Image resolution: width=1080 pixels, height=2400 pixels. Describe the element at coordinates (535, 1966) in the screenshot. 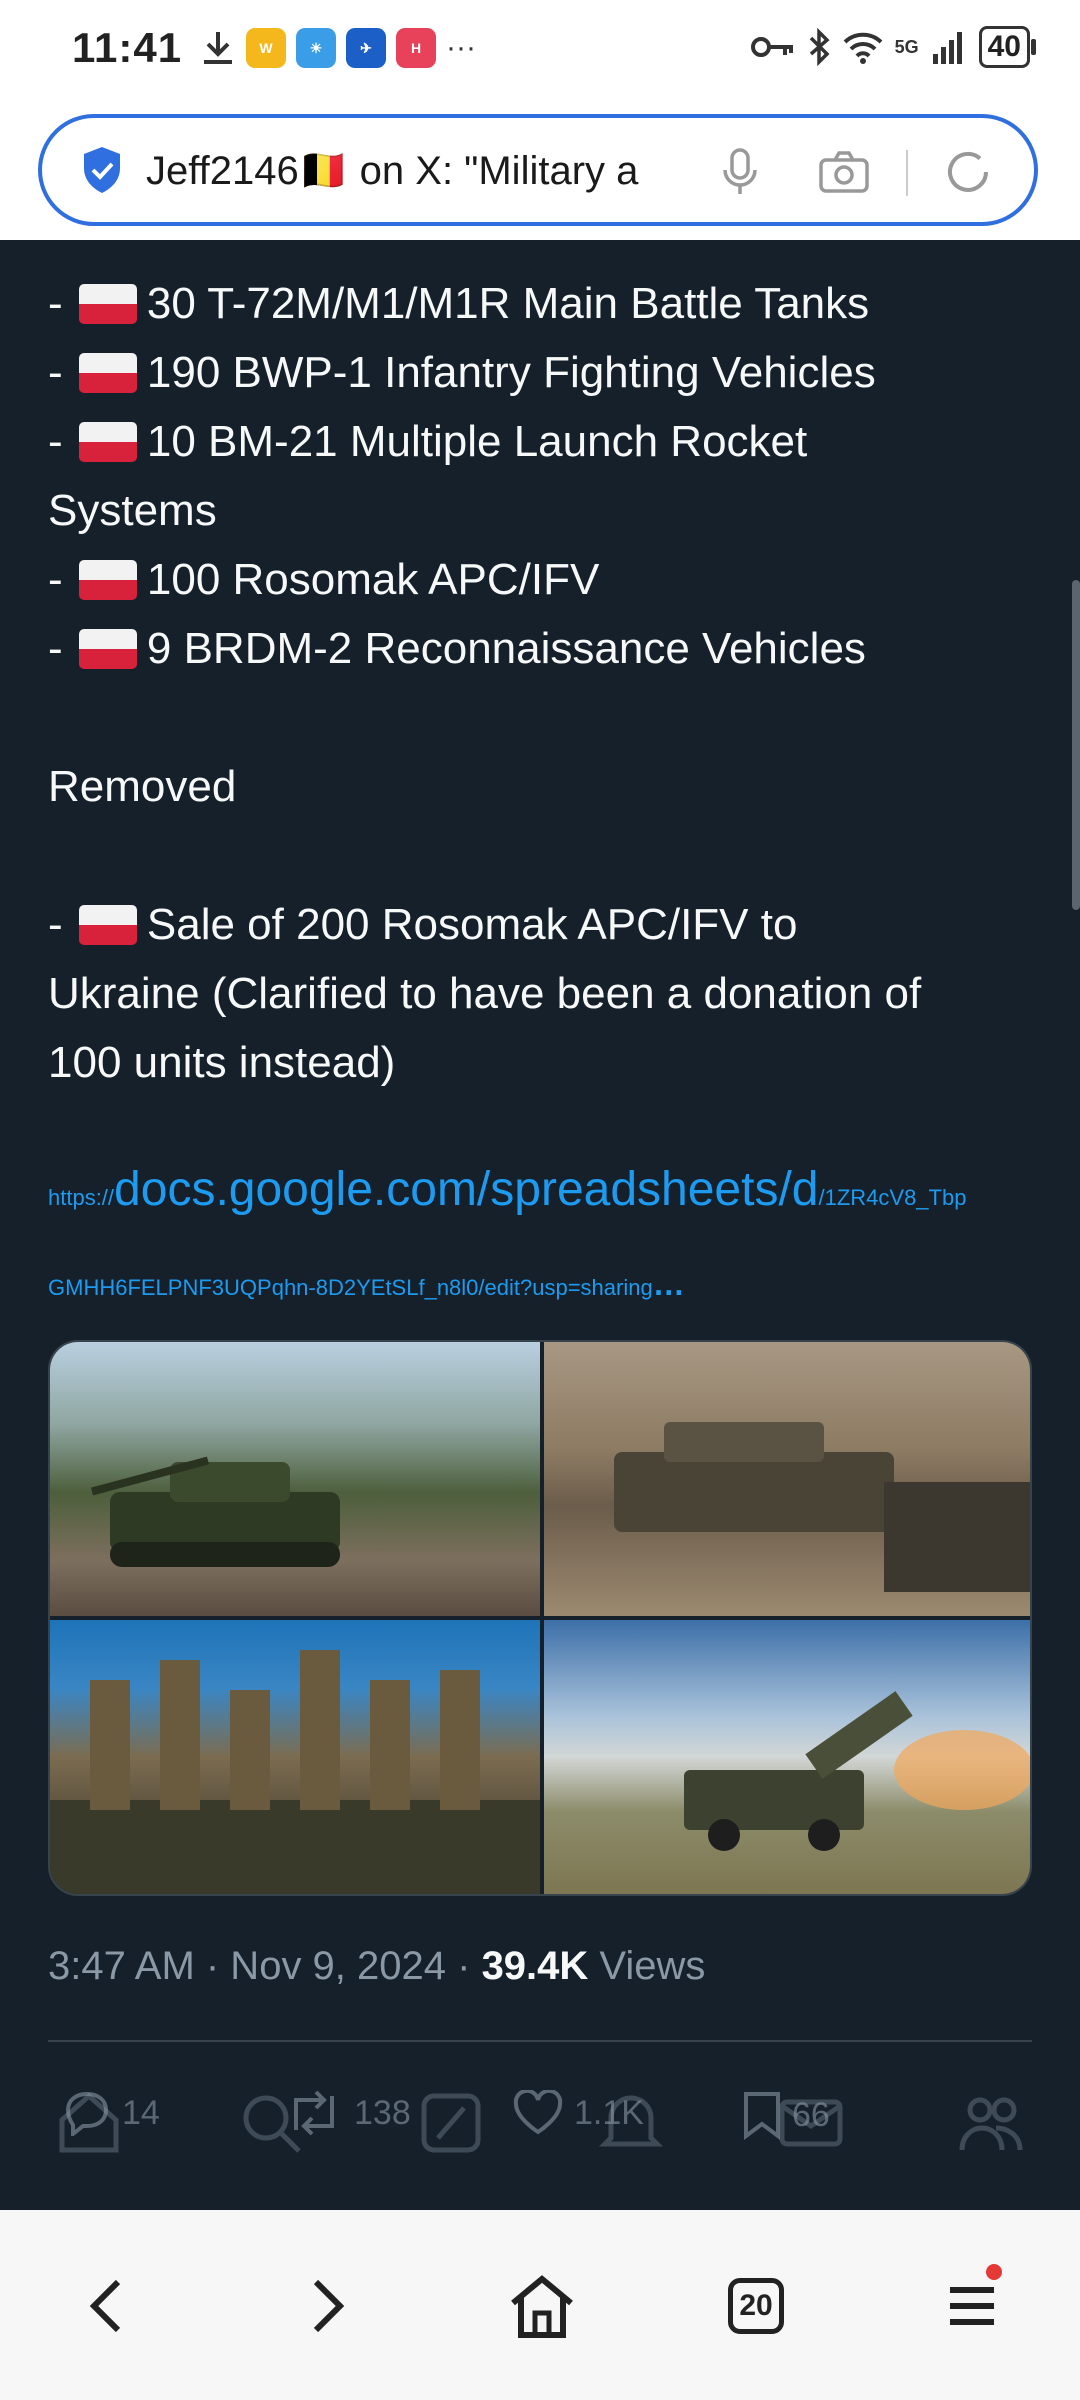

I see `views-count: 39.4K` at that location.